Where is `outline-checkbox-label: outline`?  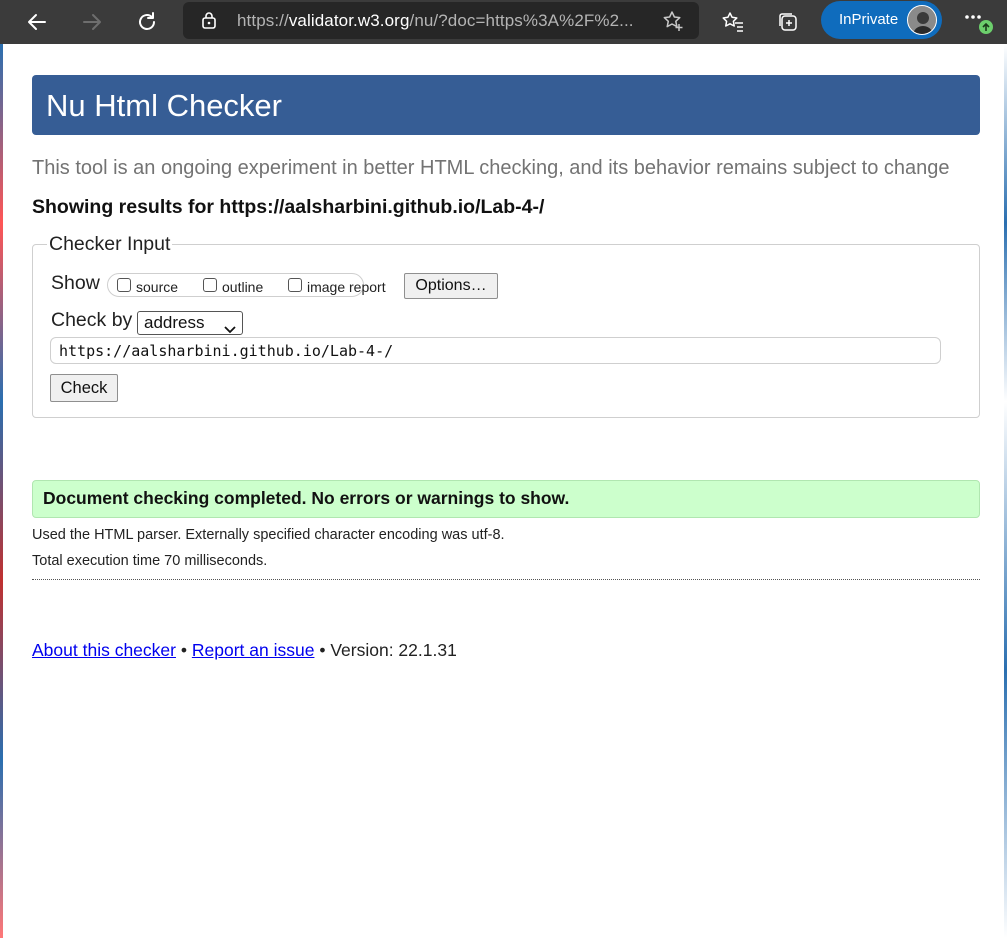
outline-checkbox-label: outline is located at coordinates (242, 287).